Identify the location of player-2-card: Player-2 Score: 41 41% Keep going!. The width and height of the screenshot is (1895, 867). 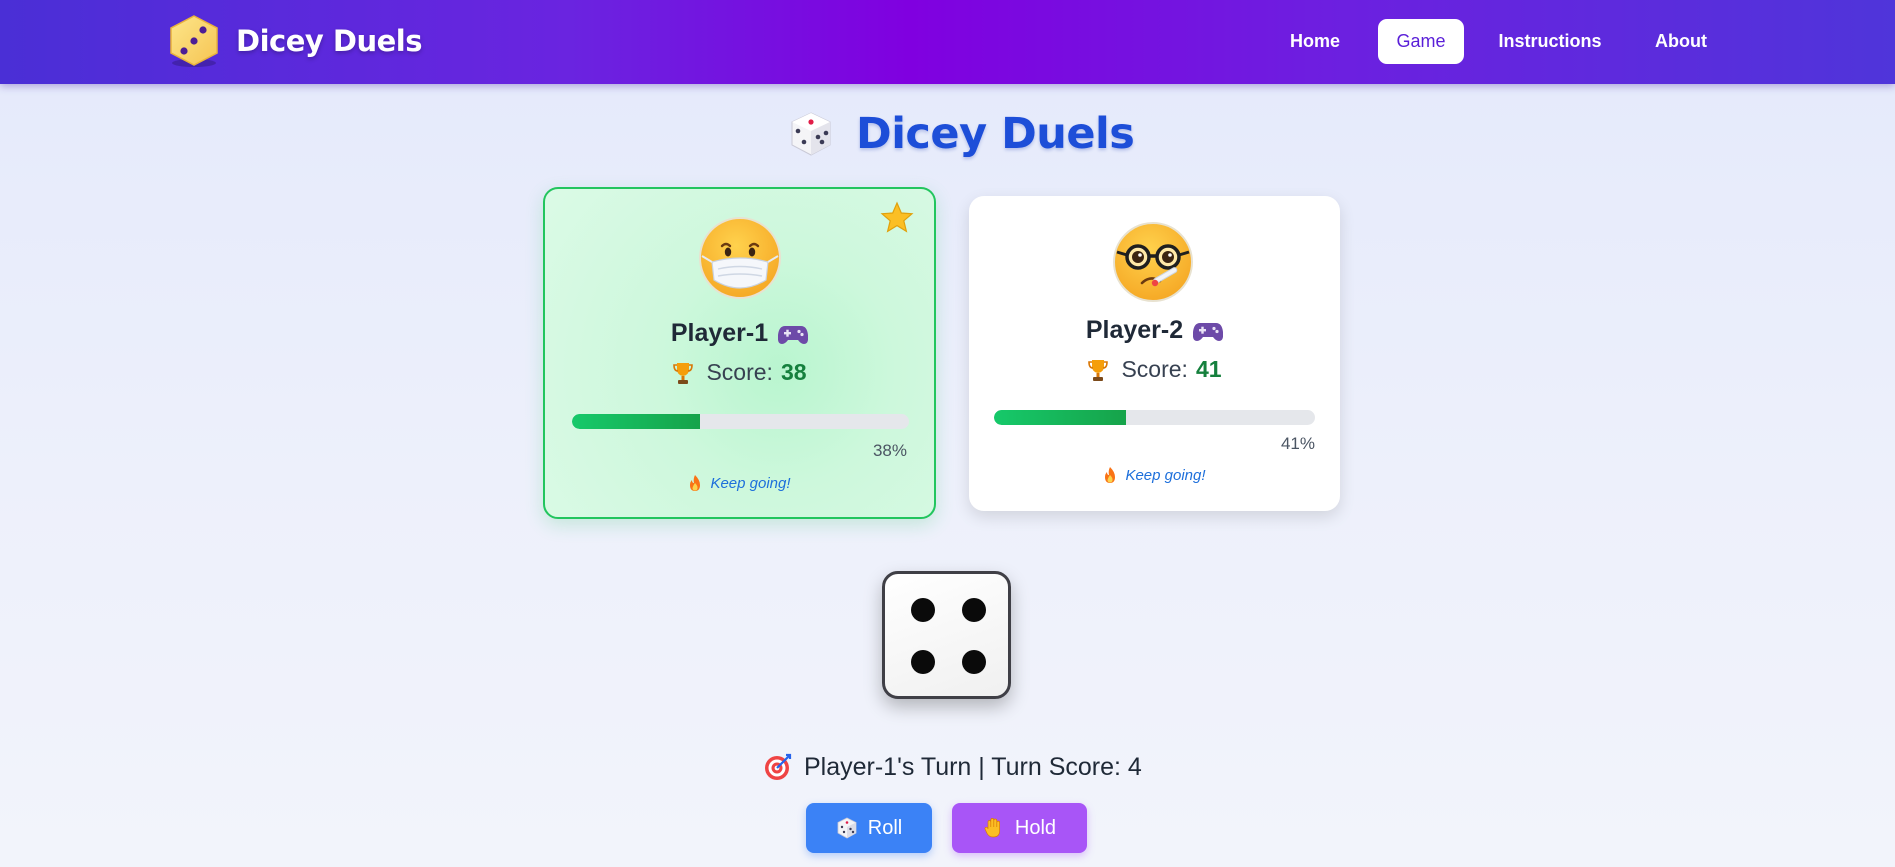
(1154, 353).